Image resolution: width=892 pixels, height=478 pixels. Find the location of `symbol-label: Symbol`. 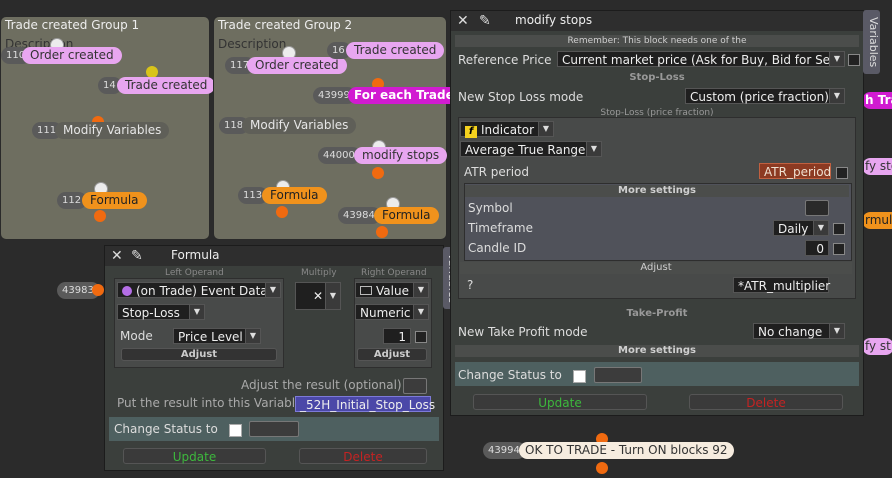

symbol-label: Symbol is located at coordinates (490, 208).